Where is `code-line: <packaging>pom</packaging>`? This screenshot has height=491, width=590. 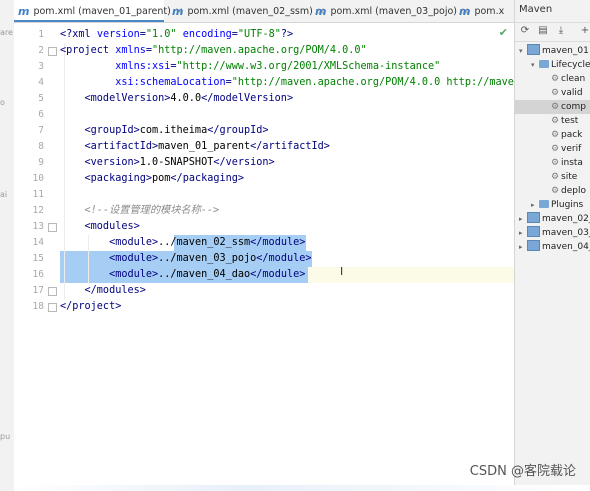
code-line: <packaging>pom</packaging> is located at coordinates (152, 179).